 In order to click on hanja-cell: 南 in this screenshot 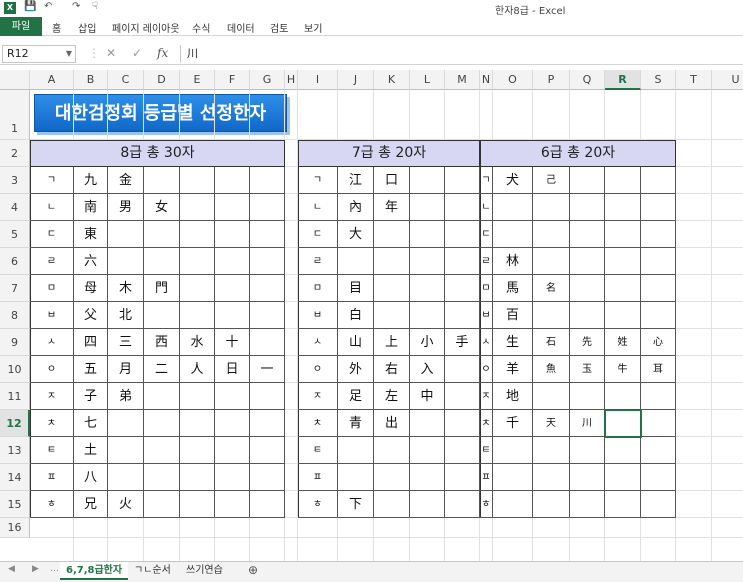, I will do `click(91, 207)`.